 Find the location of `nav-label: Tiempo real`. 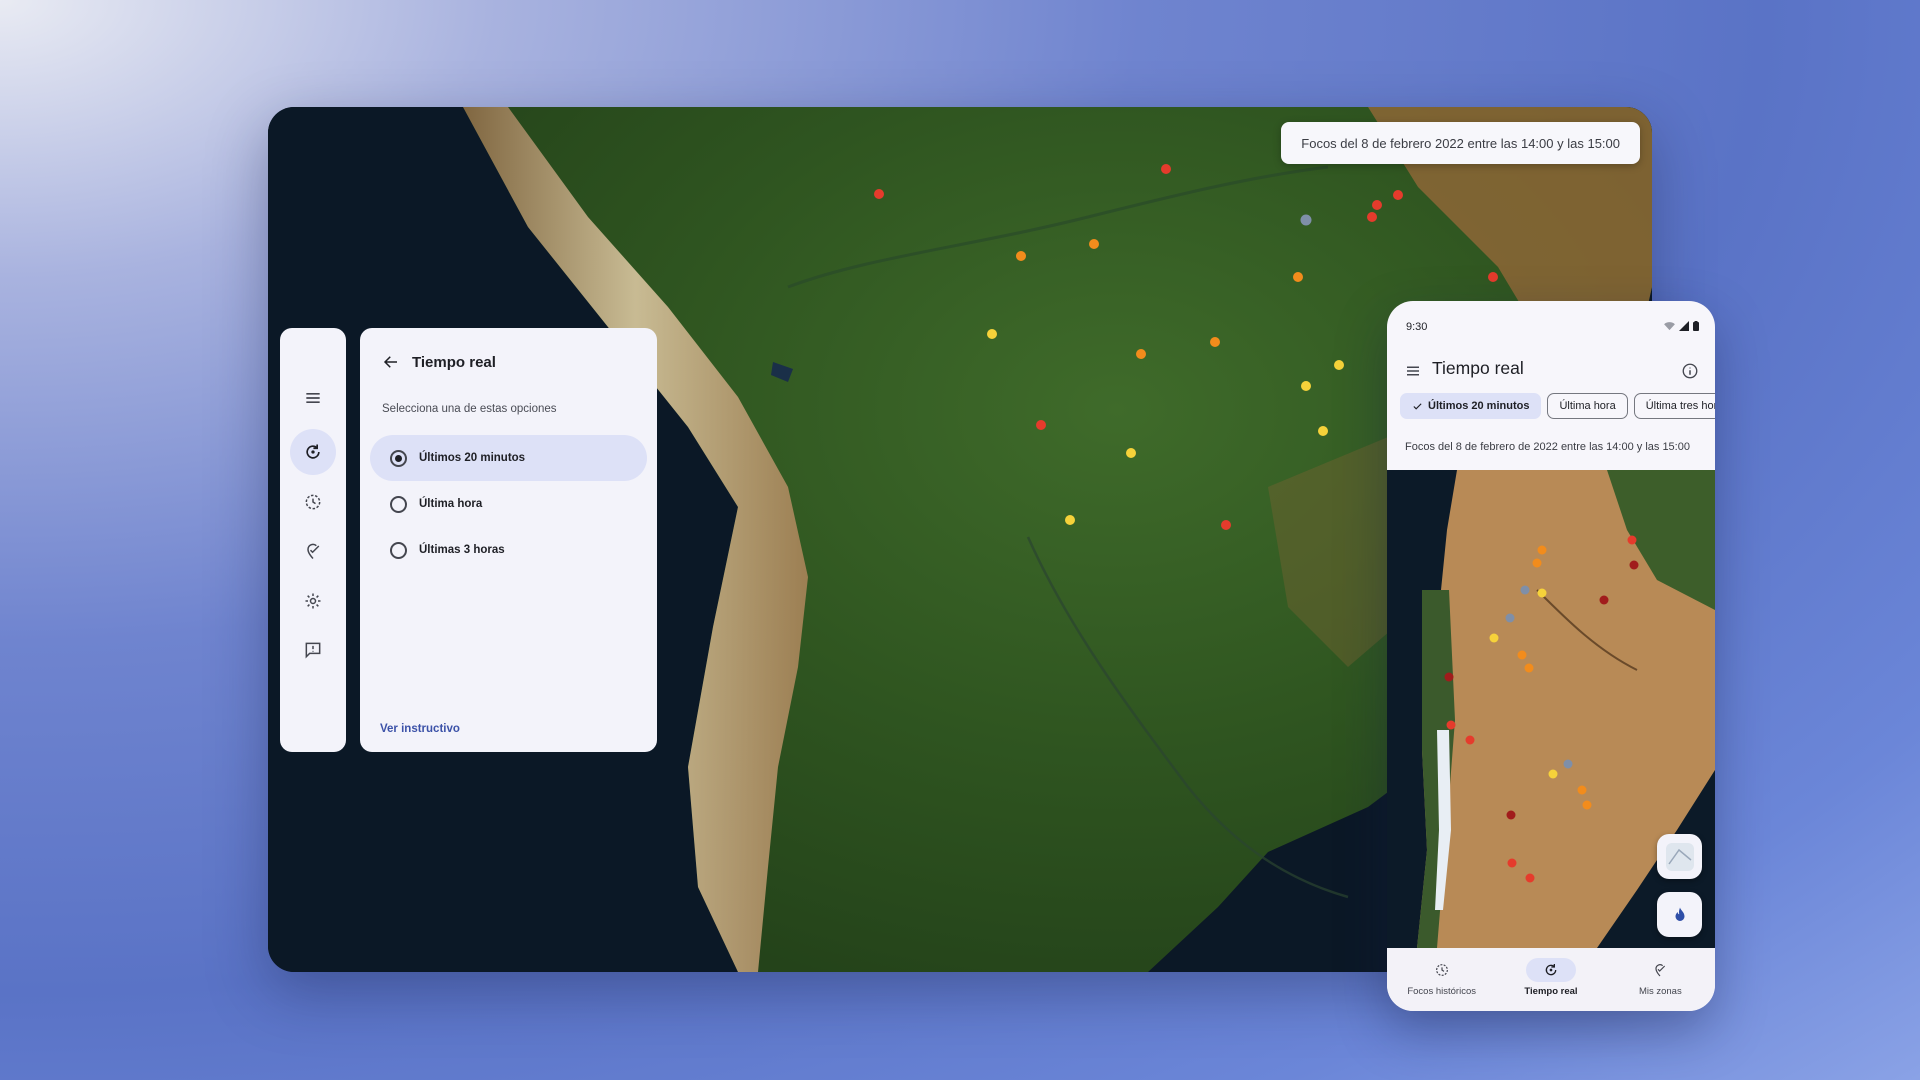

nav-label: Tiempo real is located at coordinates (1551, 991).